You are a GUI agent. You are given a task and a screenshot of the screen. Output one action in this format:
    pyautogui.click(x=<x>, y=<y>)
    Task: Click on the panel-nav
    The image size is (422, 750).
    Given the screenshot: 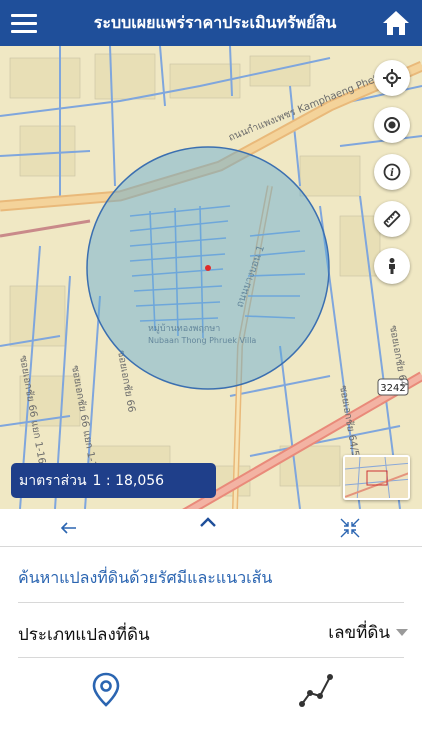 What is the action you would take?
    pyautogui.click(x=211, y=528)
    